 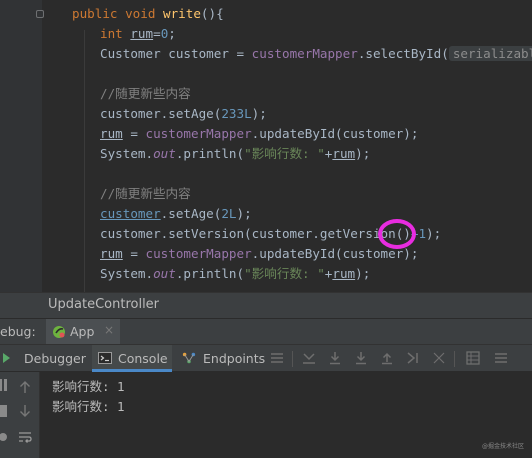 What do you see at coordinates (104, 304) in the screenshot?
I see `class-name-label: UpdateController` at bounding box center [104, 304].